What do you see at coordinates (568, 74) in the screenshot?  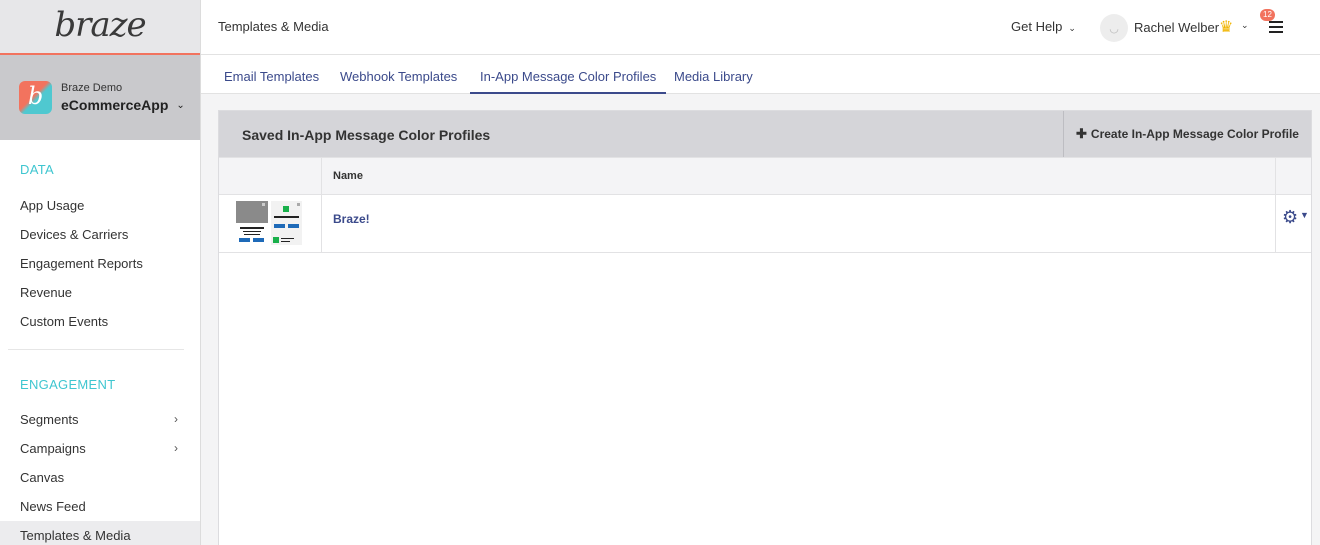 I see `tab-in-app-color-profiles: In-App Message Color Profiles` at bounding box center [568, 74].